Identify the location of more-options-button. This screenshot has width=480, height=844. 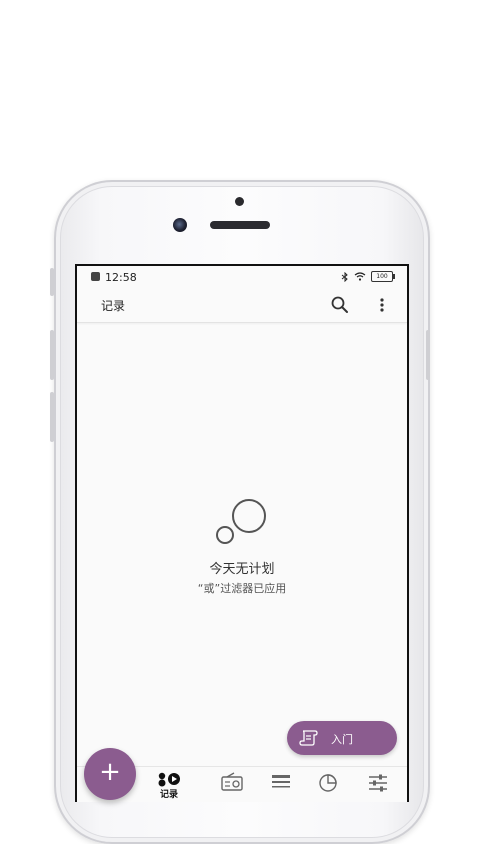
(382, 305).